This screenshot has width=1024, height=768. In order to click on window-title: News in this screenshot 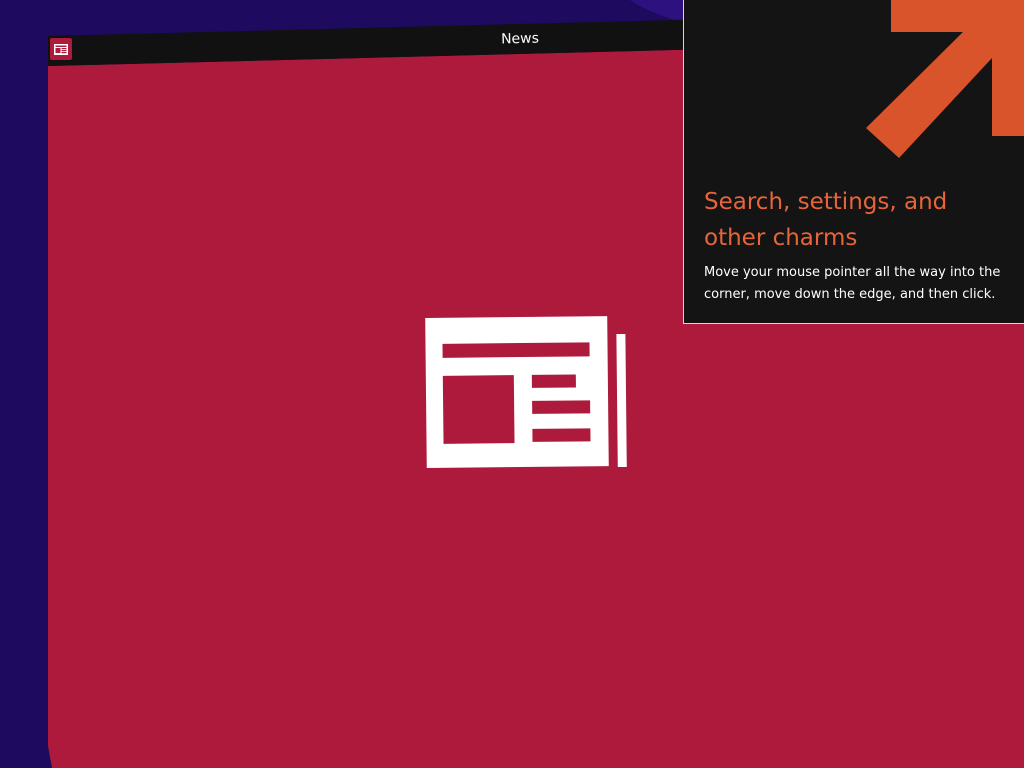, I will do `click(520, 39)`.